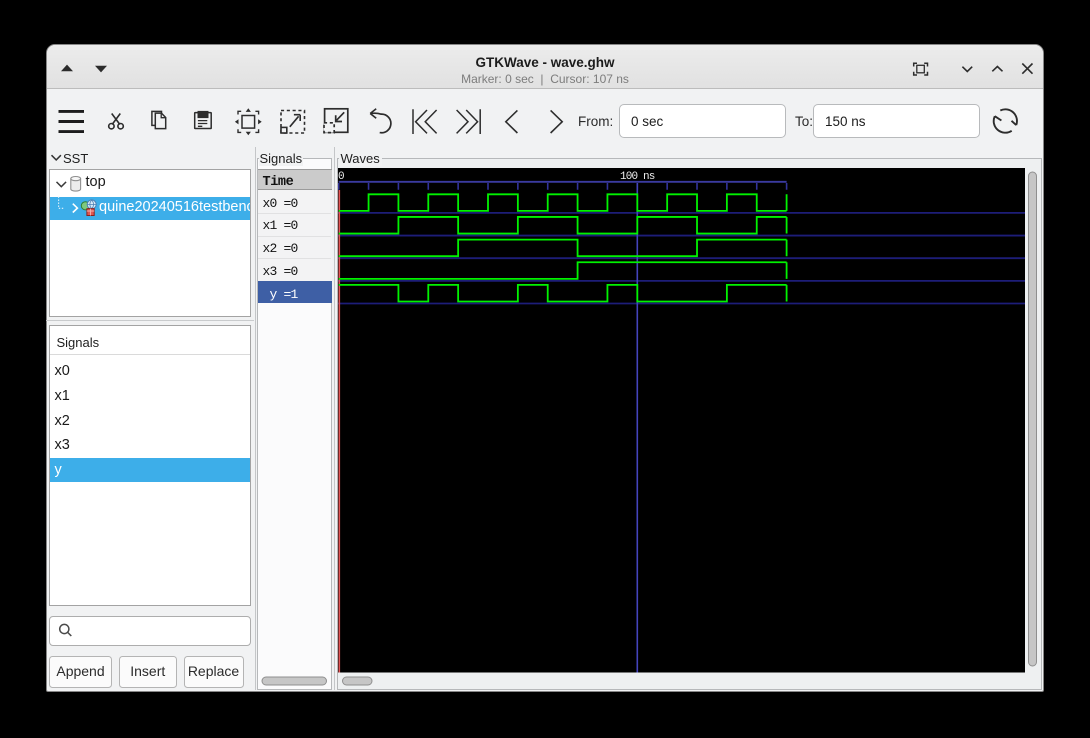 Image resolution: width=1090 pixels, height=738 pixels. I want to click on svg-text: 100 ns, so click(637, 177).